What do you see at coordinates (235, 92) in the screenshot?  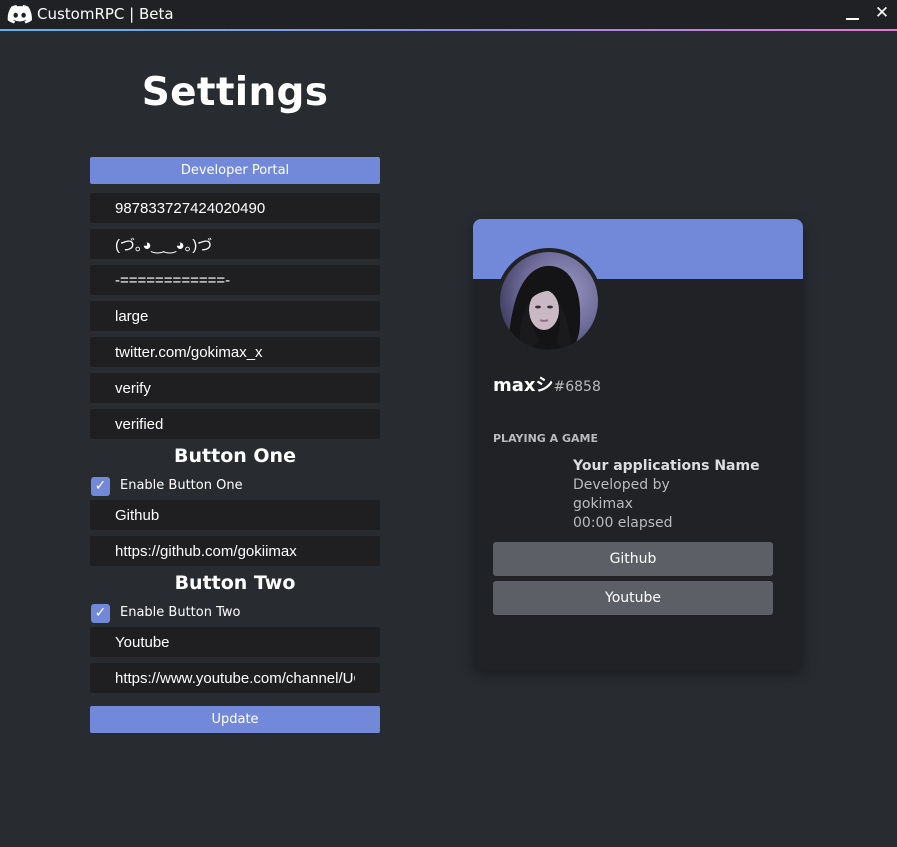 I see `page-title: Settings` at bounding box center [235, 92].